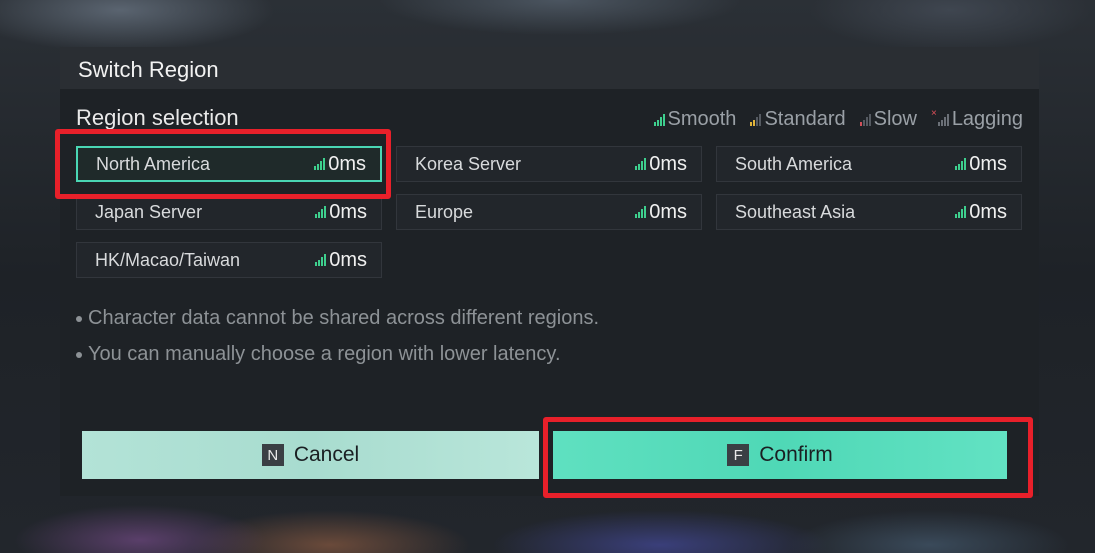 This screenshot has height=553, width=1095. Describe the element at coordinates (444, 211) in the screenshot. I see `server-name: Europe` at that location.